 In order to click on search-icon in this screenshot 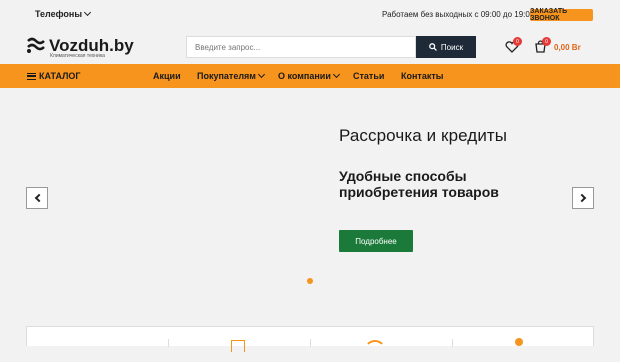, I will do `click(433, 47)`.